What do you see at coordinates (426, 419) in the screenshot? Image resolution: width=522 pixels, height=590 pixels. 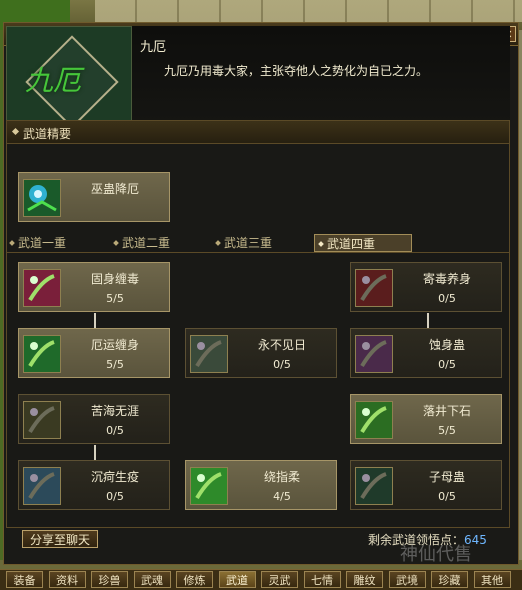 I see `skill-card: 落井下石 5/5` at bounding box center [426, 419].